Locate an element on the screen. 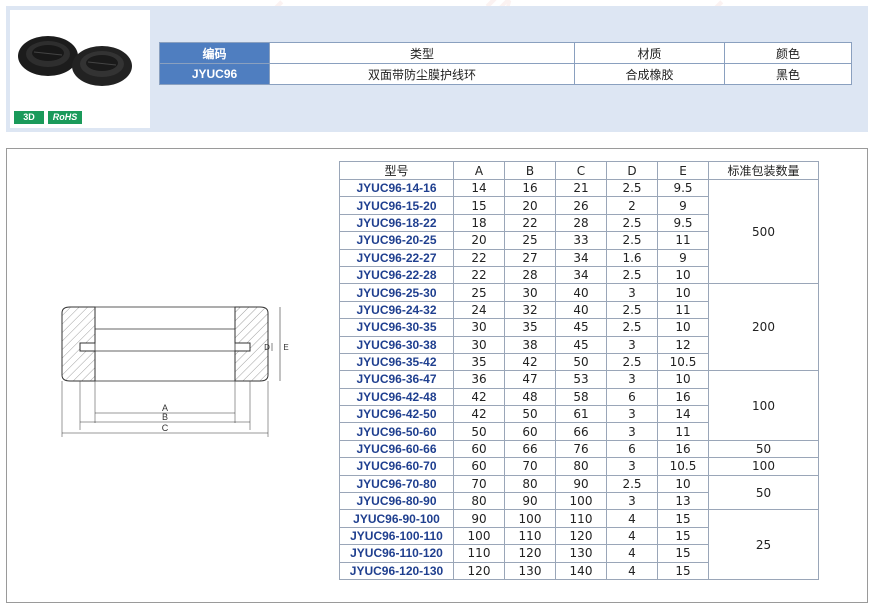  cell-e: 10.5 is located at coordinates (683, 362).